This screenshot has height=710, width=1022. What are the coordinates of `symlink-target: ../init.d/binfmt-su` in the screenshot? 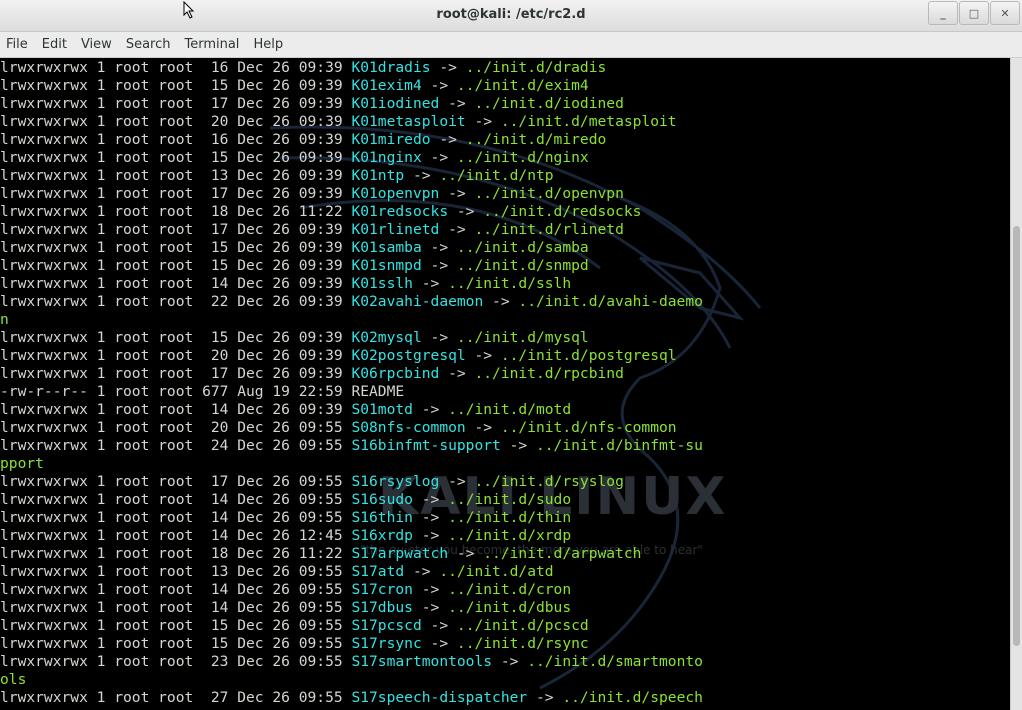 It's located at (619, 445).